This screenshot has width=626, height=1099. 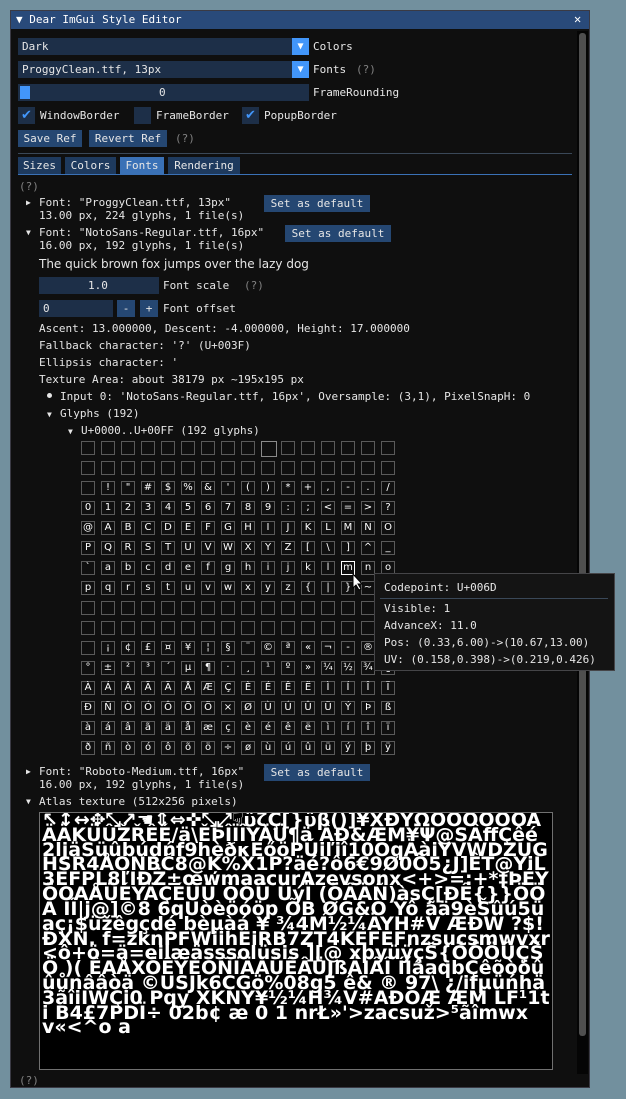 What do you see at coordinates (368, 688) in the screenshot?
I see `glyph-cell: Î` at bounding box center [368, 688].